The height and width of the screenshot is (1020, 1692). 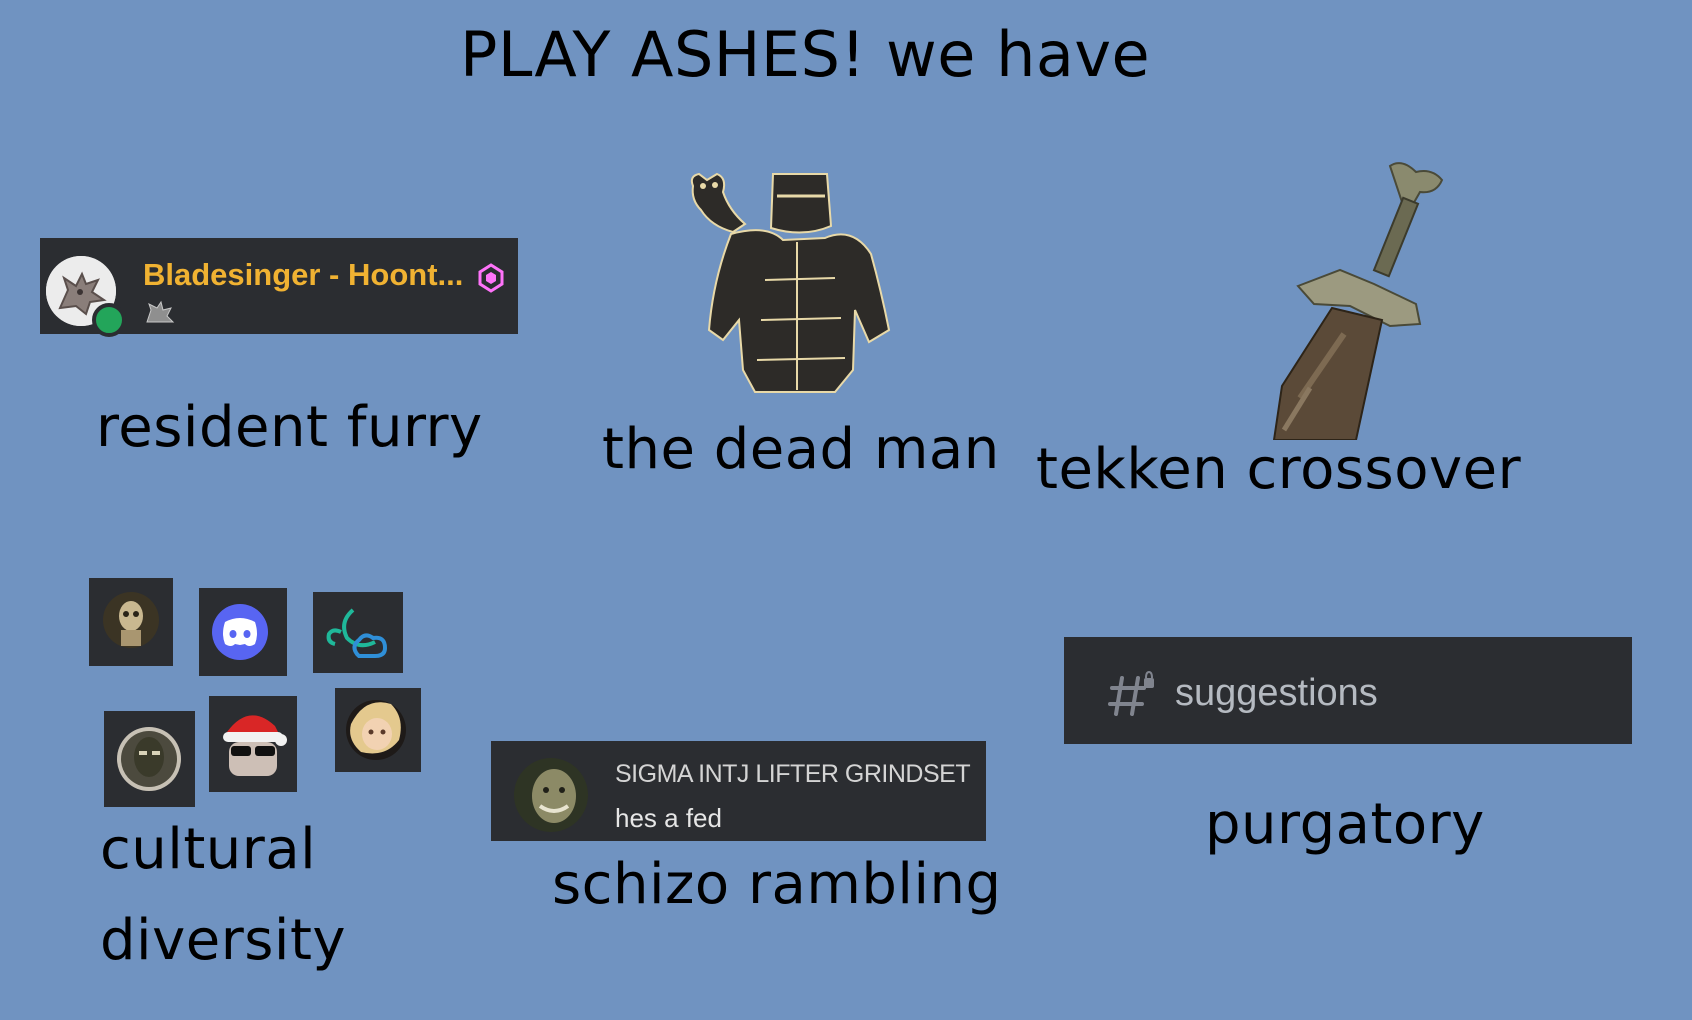 What do you see at coordinates (797, 289) in the screenshot?
I see `knight-with-owl-icon` at bounding box center [797, 289].